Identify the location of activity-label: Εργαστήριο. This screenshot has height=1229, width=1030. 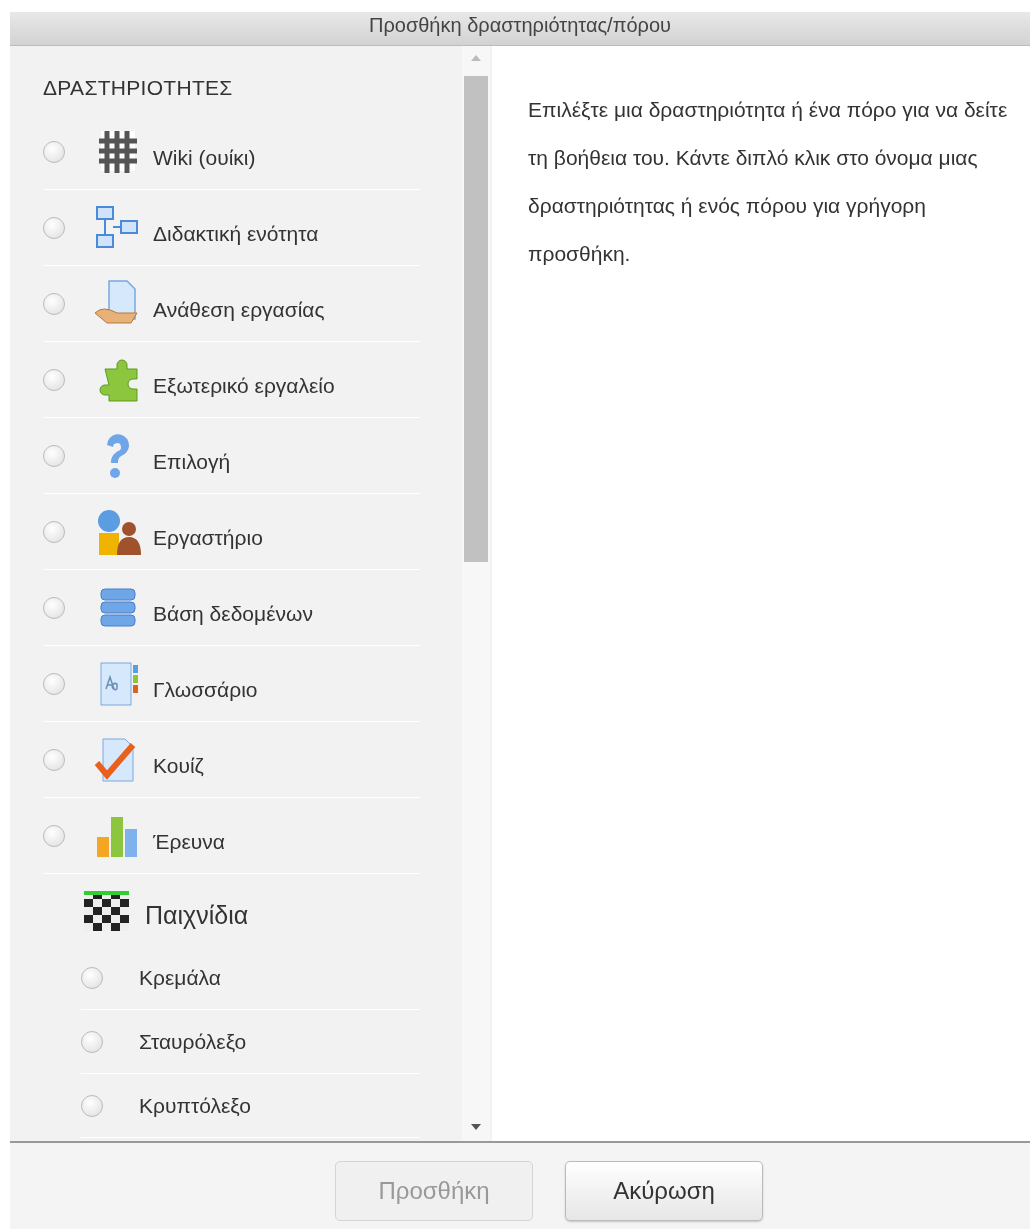
(208, 531).